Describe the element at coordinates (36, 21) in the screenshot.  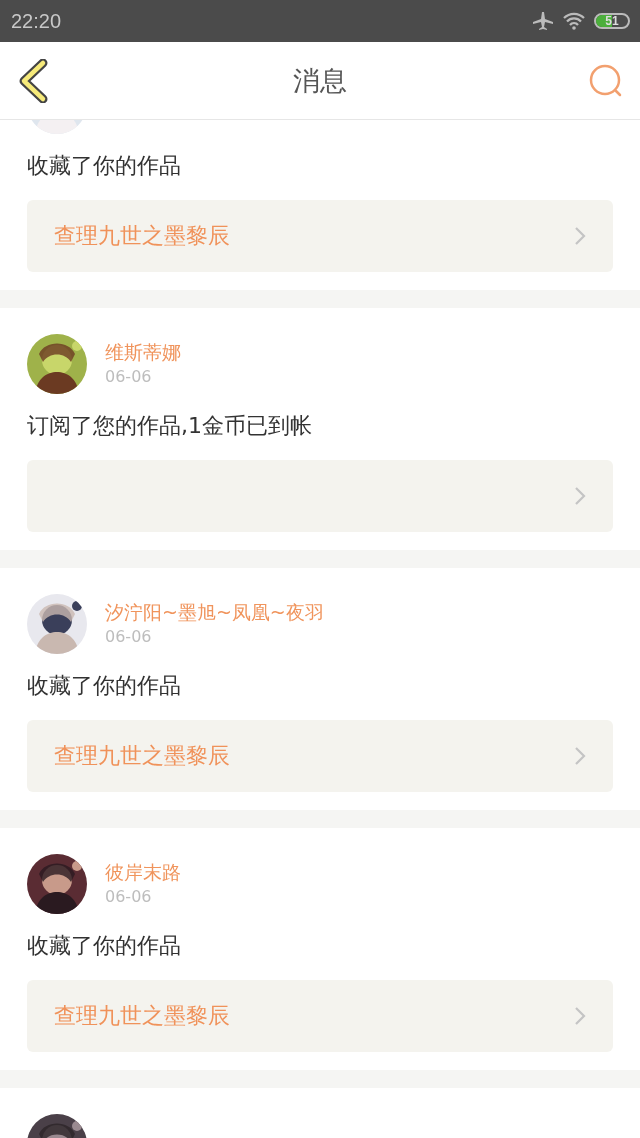
I see `status-time: 22:20` at that location.